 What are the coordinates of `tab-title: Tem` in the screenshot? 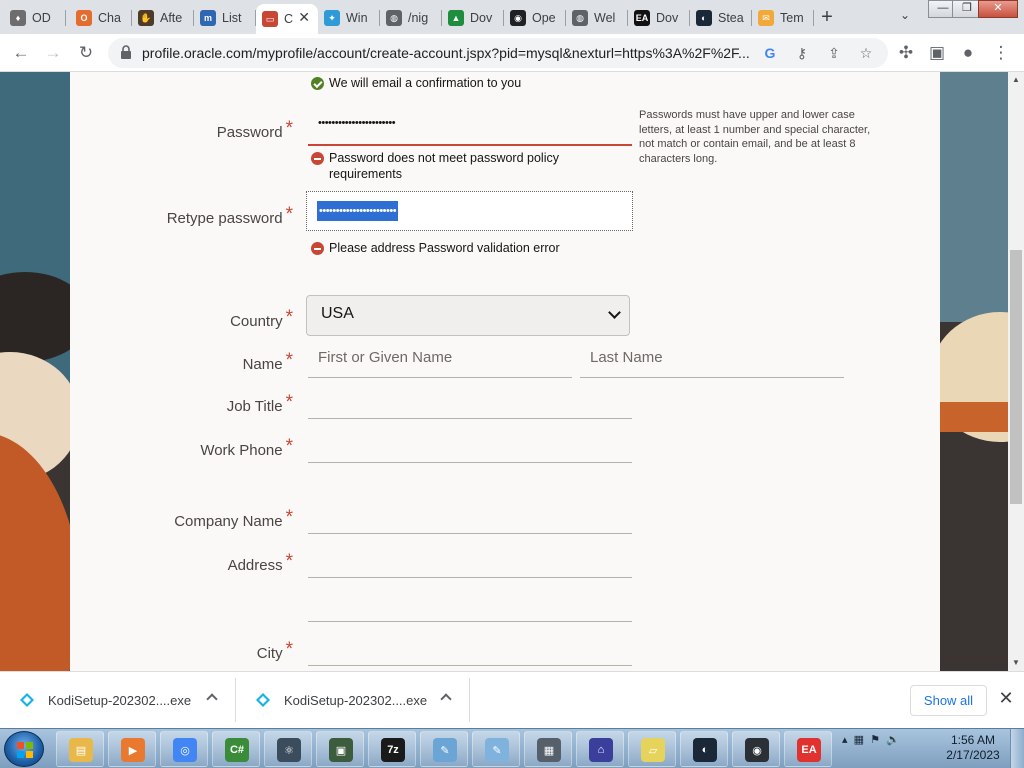 It's located at (792, 18).